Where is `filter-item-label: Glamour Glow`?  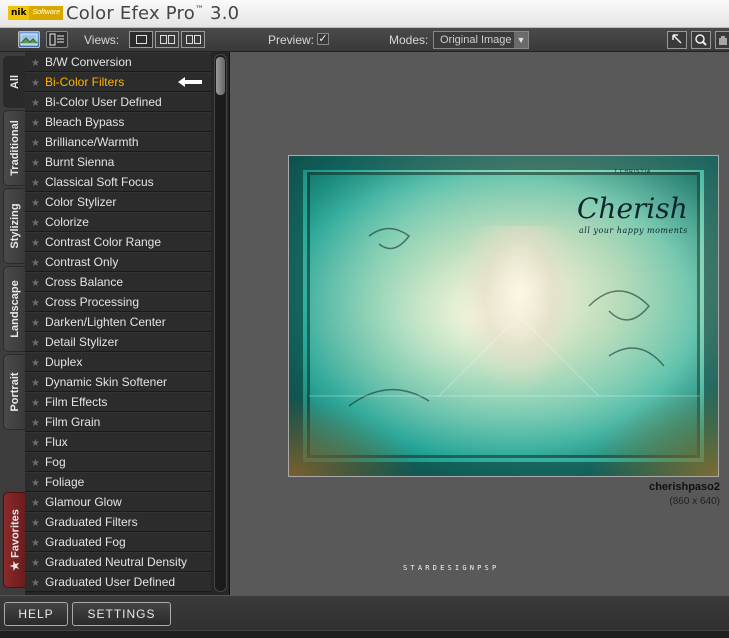 filter-item-label: Glamour Glow is located at coordinates (83, 502).